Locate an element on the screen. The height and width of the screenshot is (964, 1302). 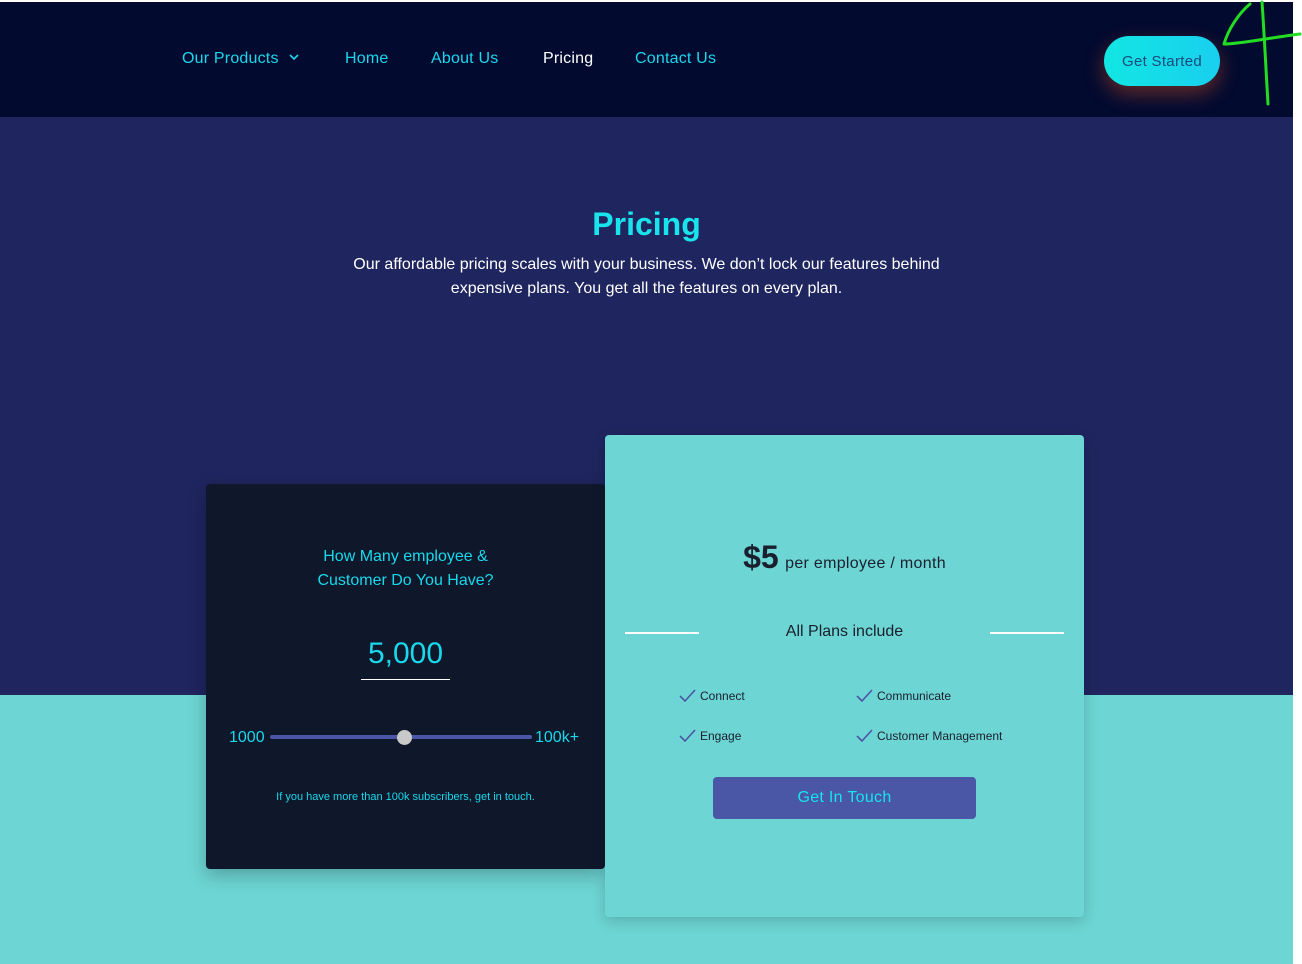
employee-slider-thumb is located at coordinates (404, 737).